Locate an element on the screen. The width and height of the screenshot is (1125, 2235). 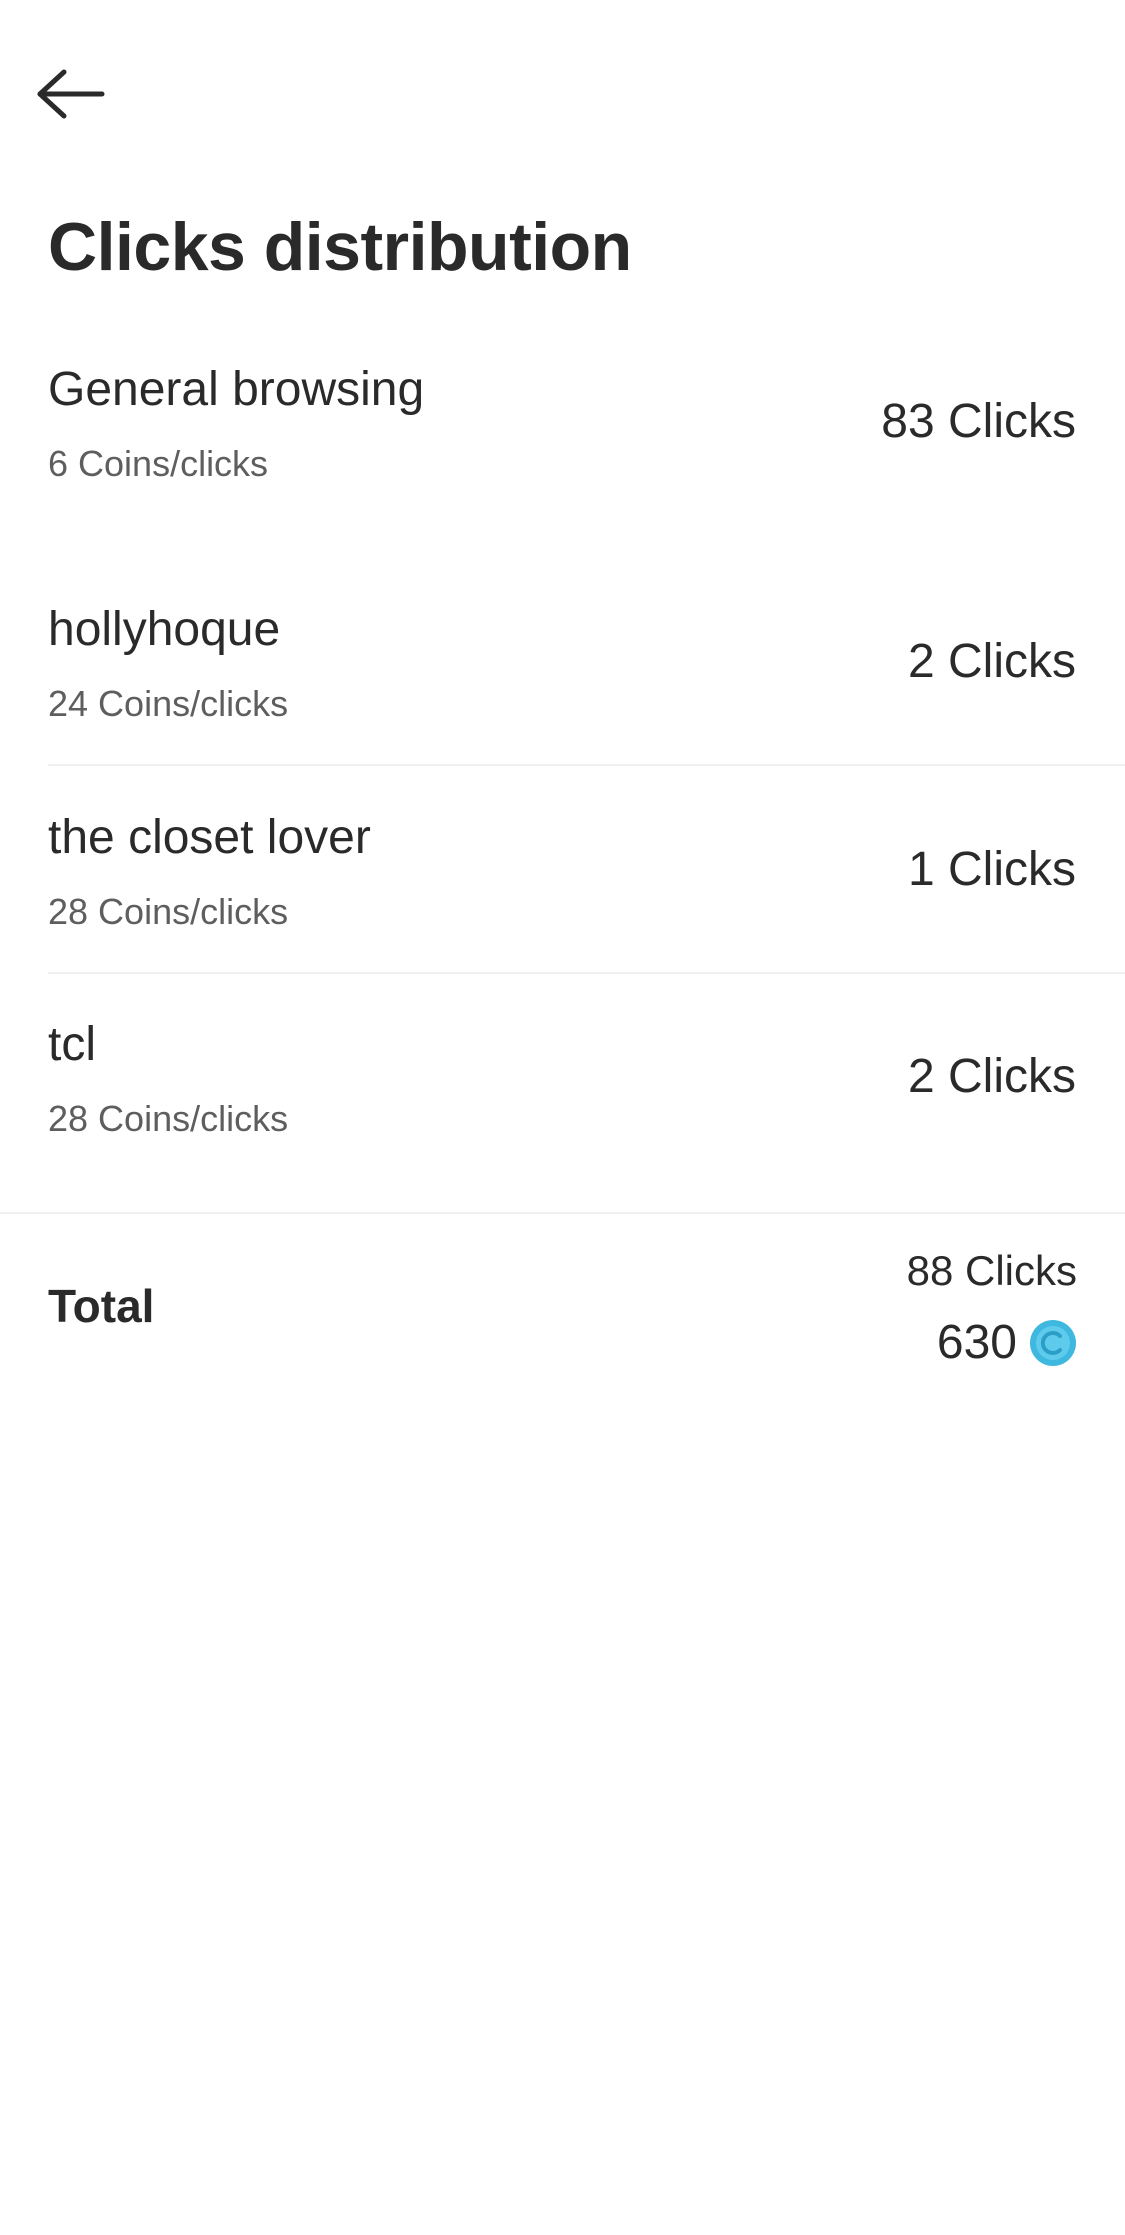
total-coins-value: 630 is located at coordinates (976, 1342).